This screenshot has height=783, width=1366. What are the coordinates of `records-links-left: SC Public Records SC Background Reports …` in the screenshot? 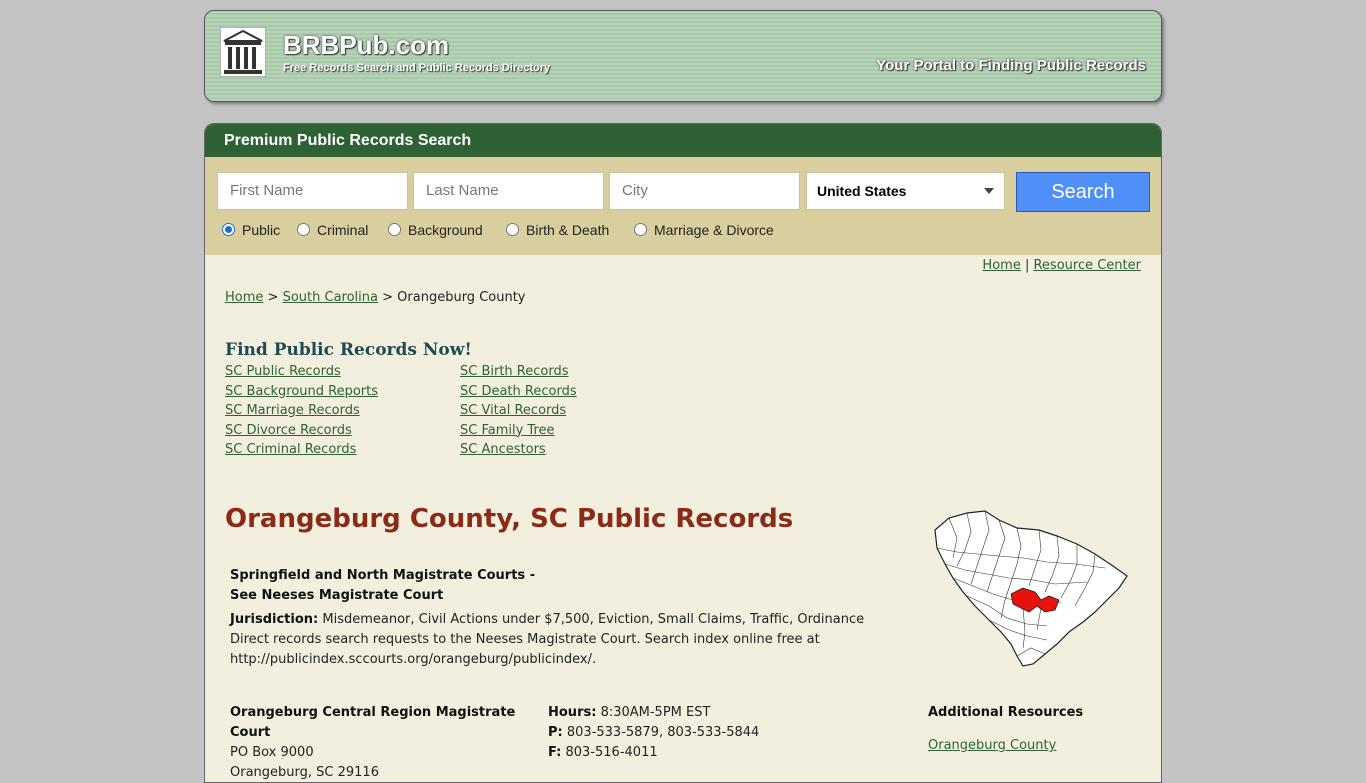 It's located at (301, 413).